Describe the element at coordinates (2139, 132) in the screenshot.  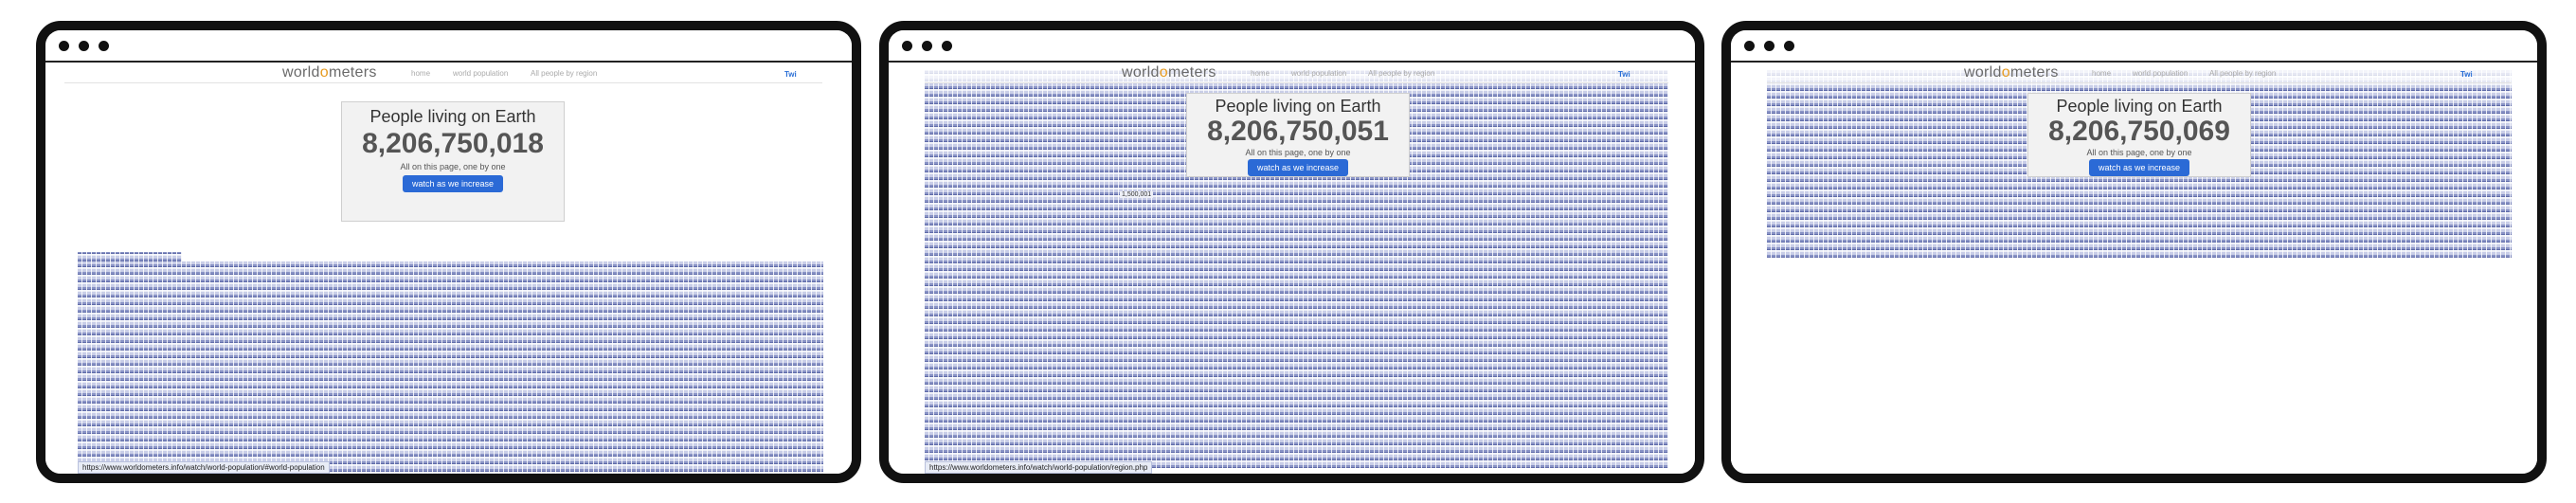
I see `population-number: 8,206,750,069` at that location.